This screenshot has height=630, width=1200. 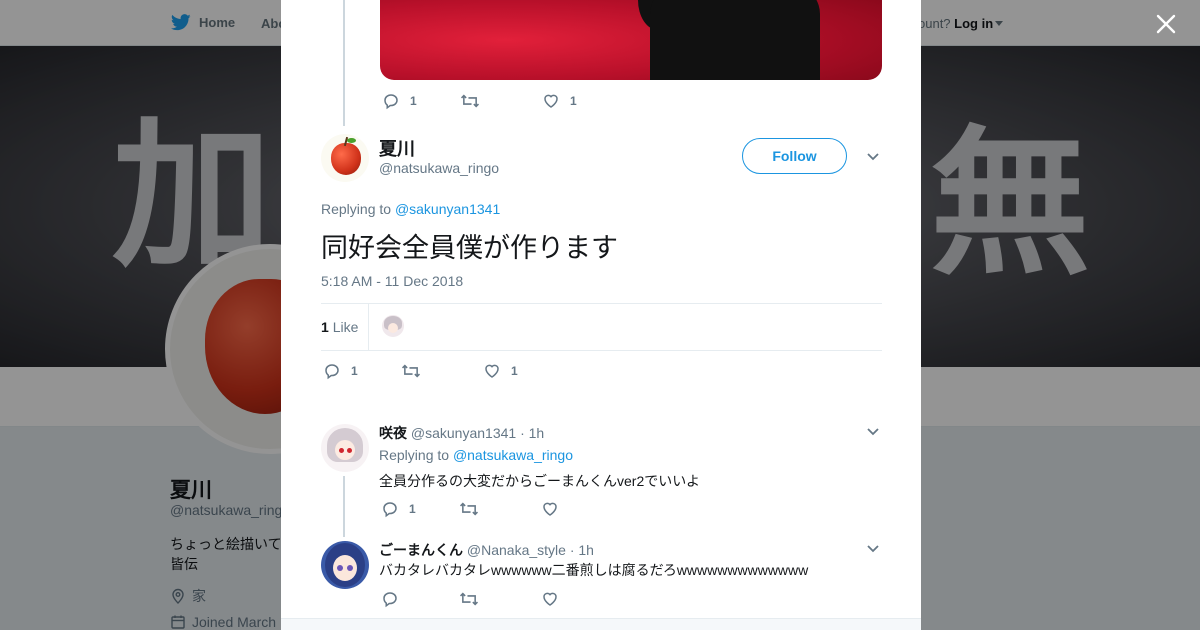 I want to click on main-tweet-name: 夏川, so click(x=397, y=148).